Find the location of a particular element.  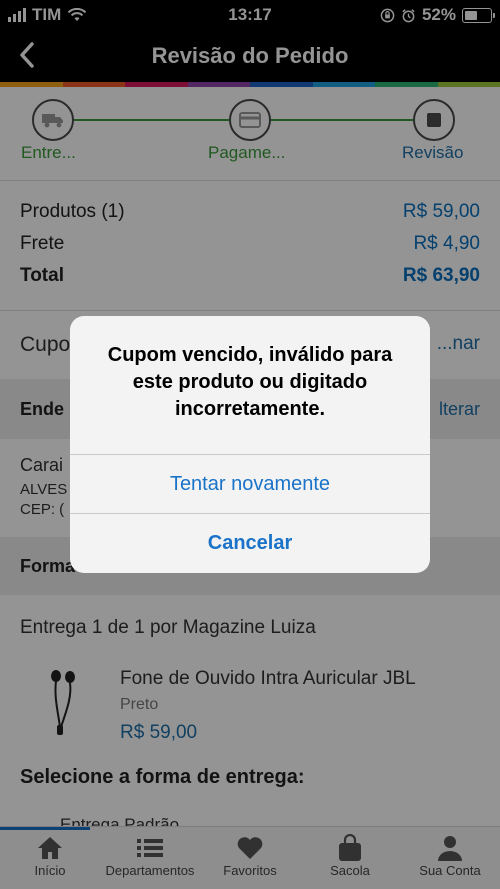

cancel-button: Cancelar is located at coordinates (250, 543).